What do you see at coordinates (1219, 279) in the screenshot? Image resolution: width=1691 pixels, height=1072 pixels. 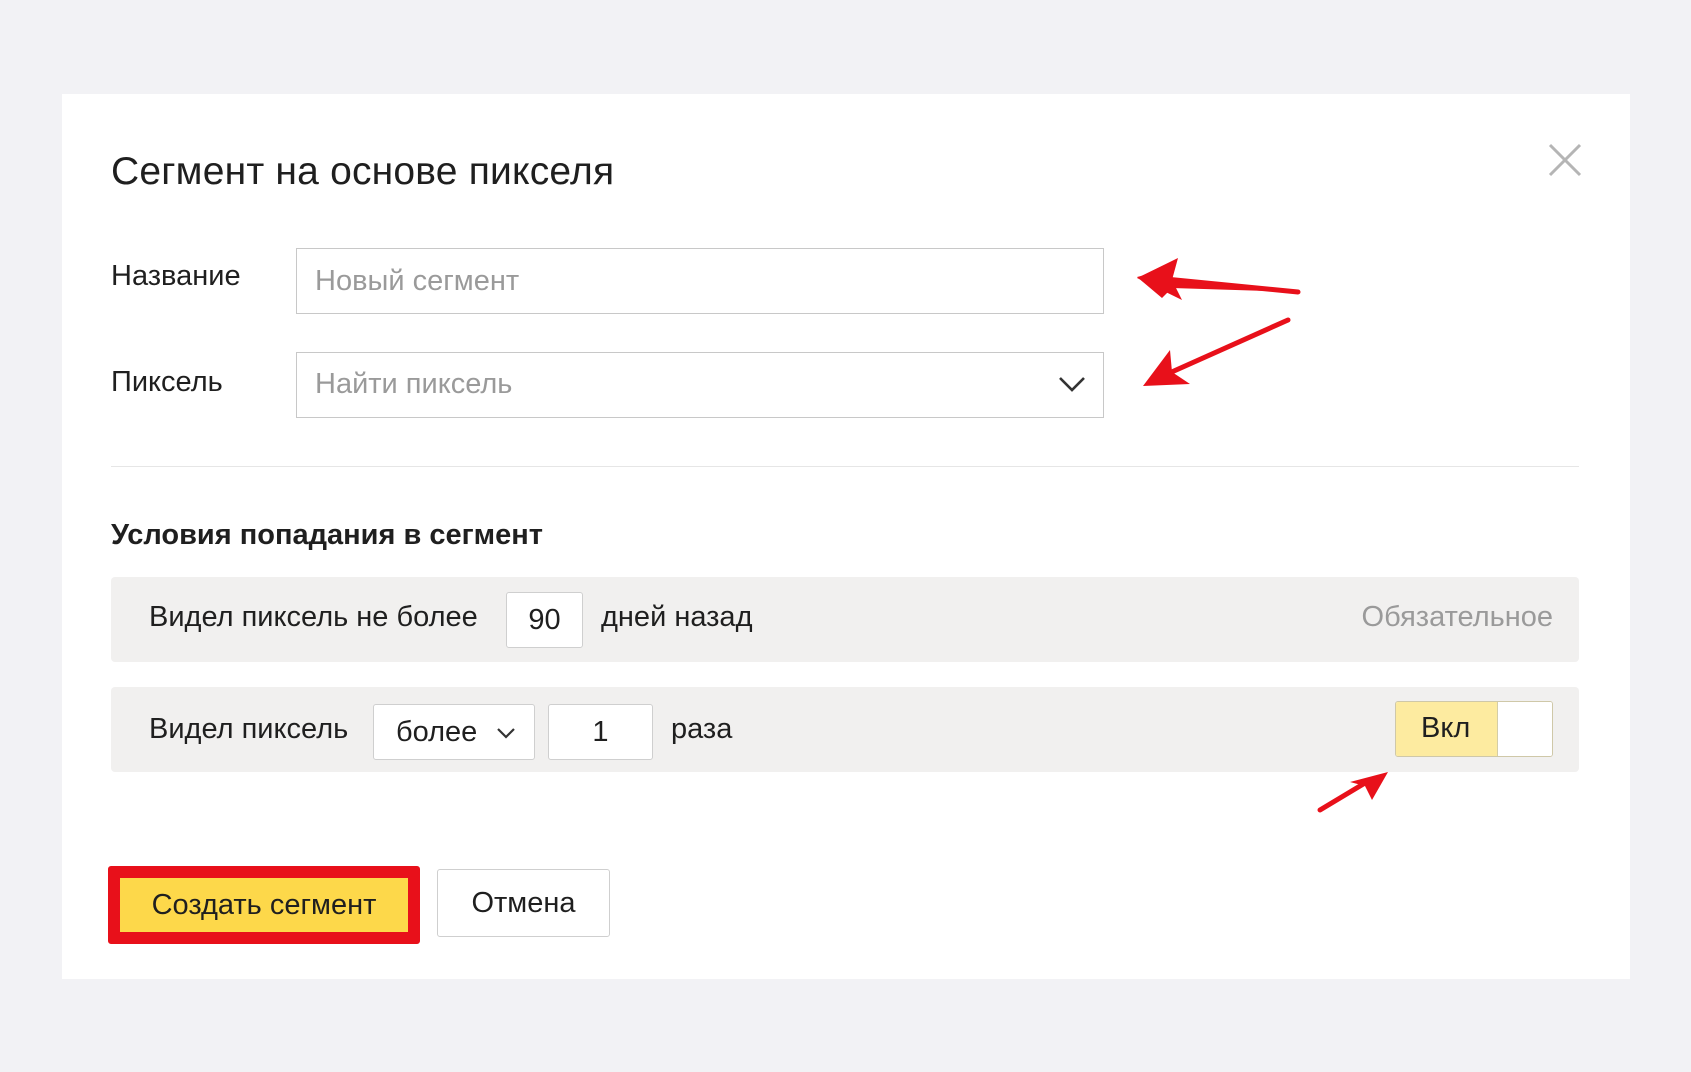 I see `arrow-to-name-input` at bounding box center [1219, 279].